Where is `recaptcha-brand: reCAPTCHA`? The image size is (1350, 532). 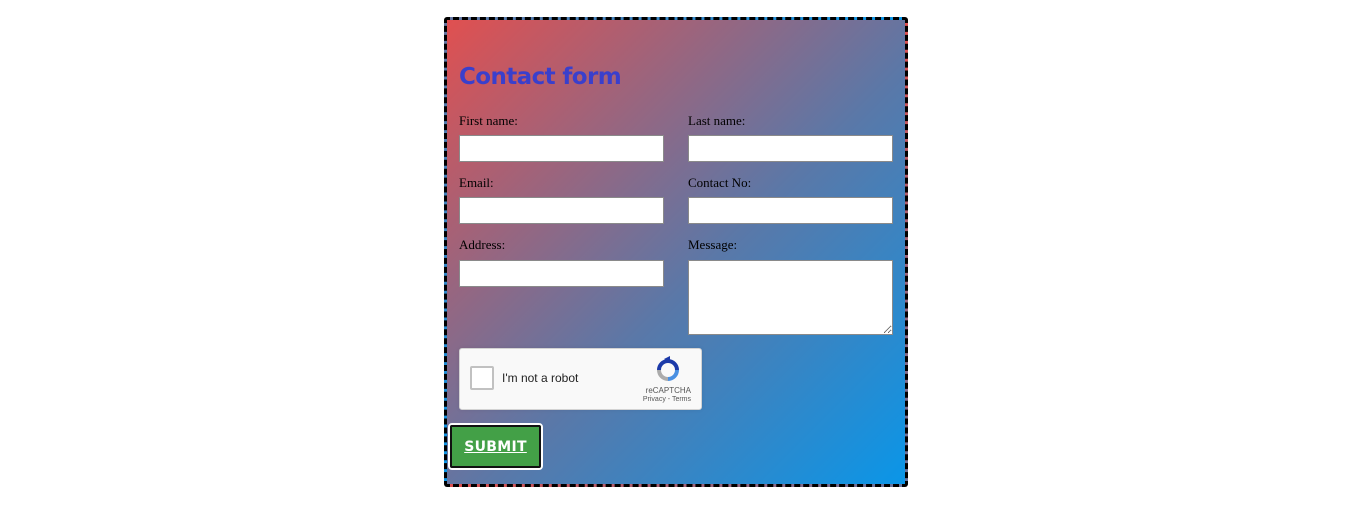 recaptcha-brand: reCAPTCHA is located at coordinates (668, 390).